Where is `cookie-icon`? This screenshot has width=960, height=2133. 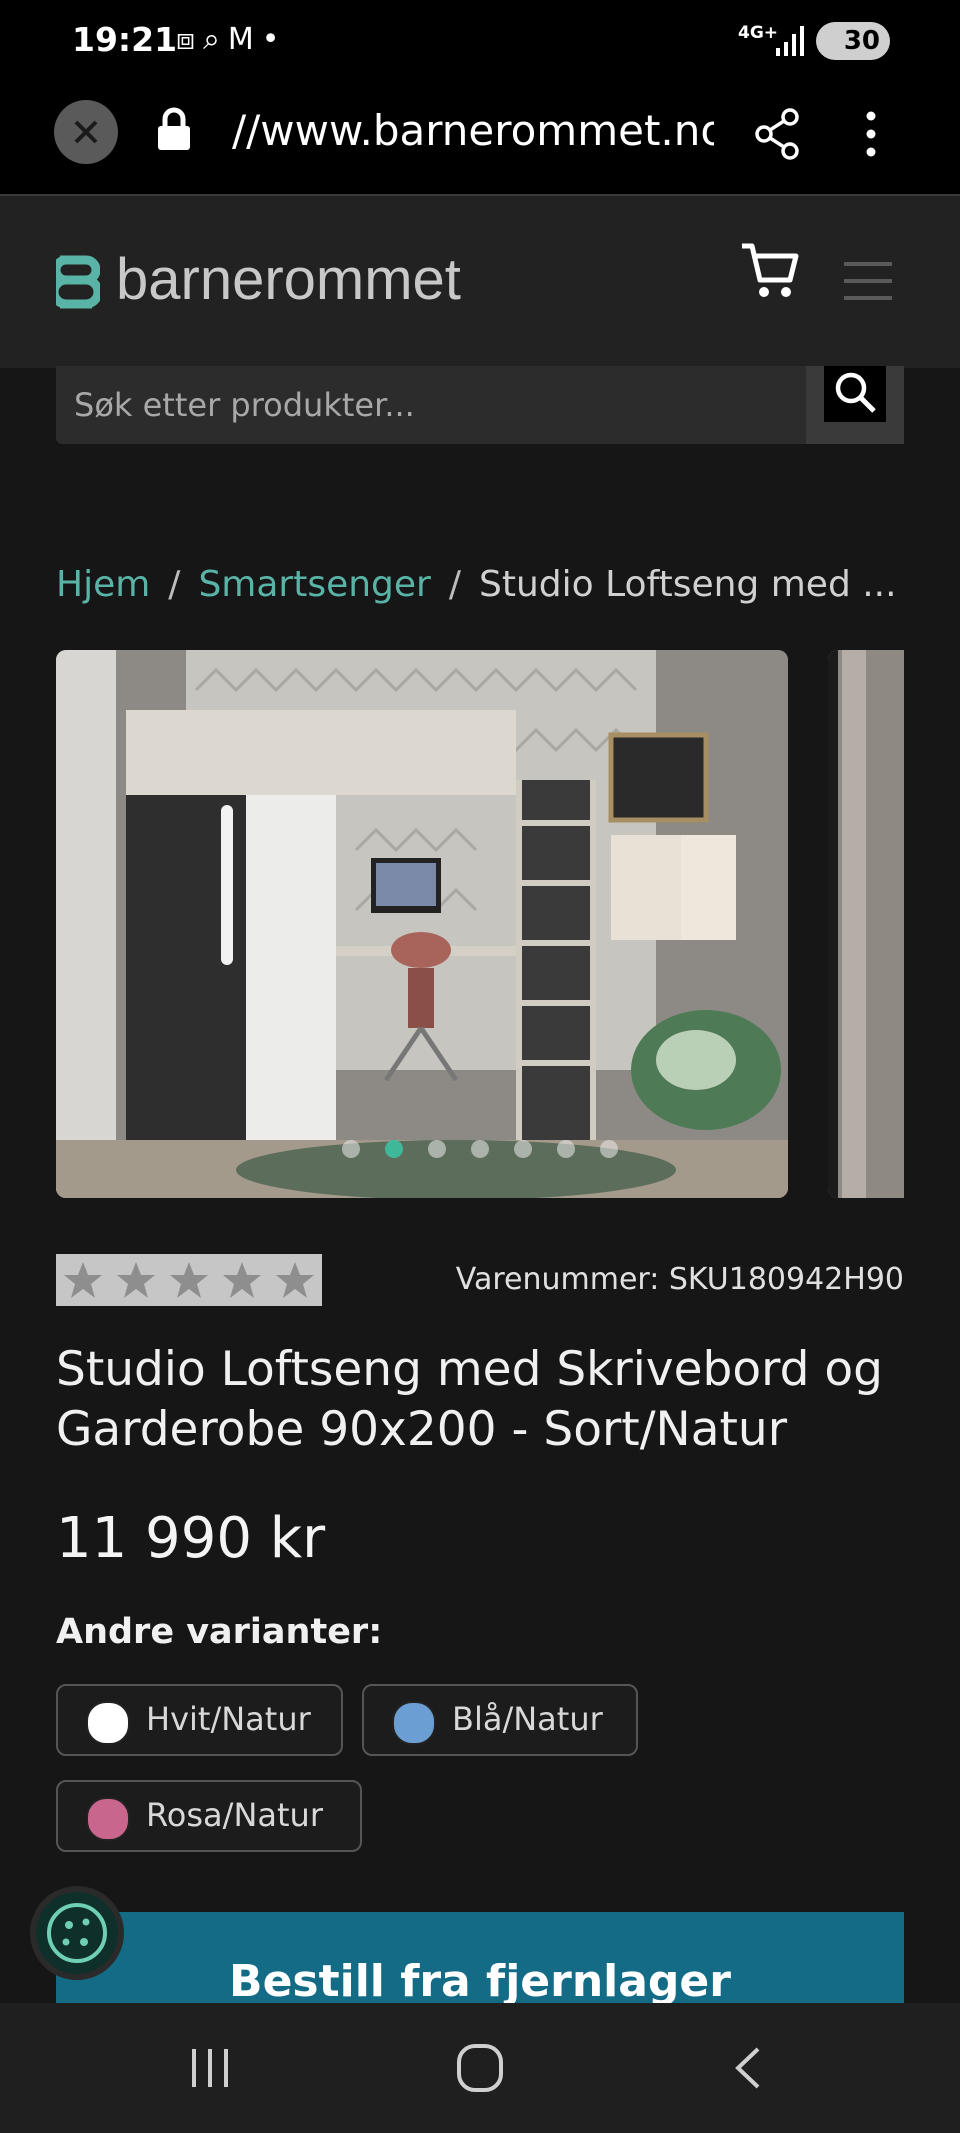 cookie-icon is located at coordinates (77, 1933).